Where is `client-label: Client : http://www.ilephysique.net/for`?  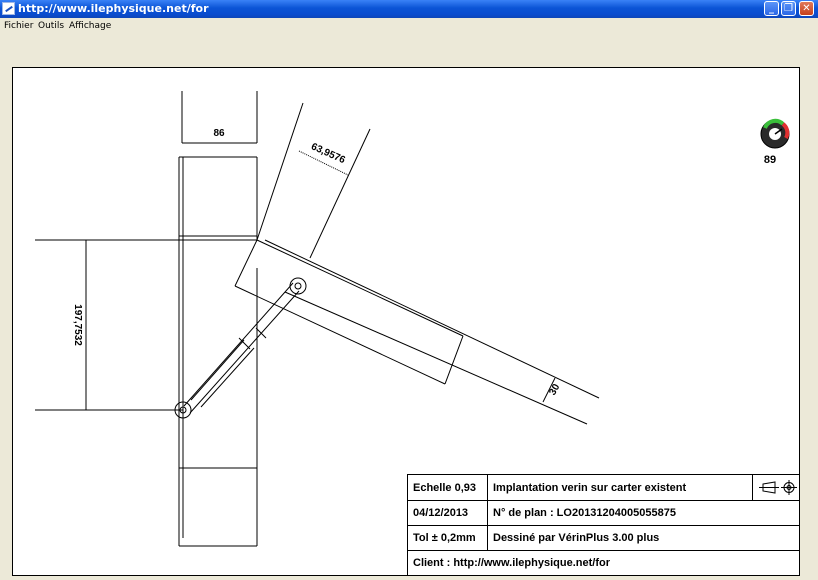 client-label: Client : http://www.ilephysique.net/for is located at coordinates (511, 563).